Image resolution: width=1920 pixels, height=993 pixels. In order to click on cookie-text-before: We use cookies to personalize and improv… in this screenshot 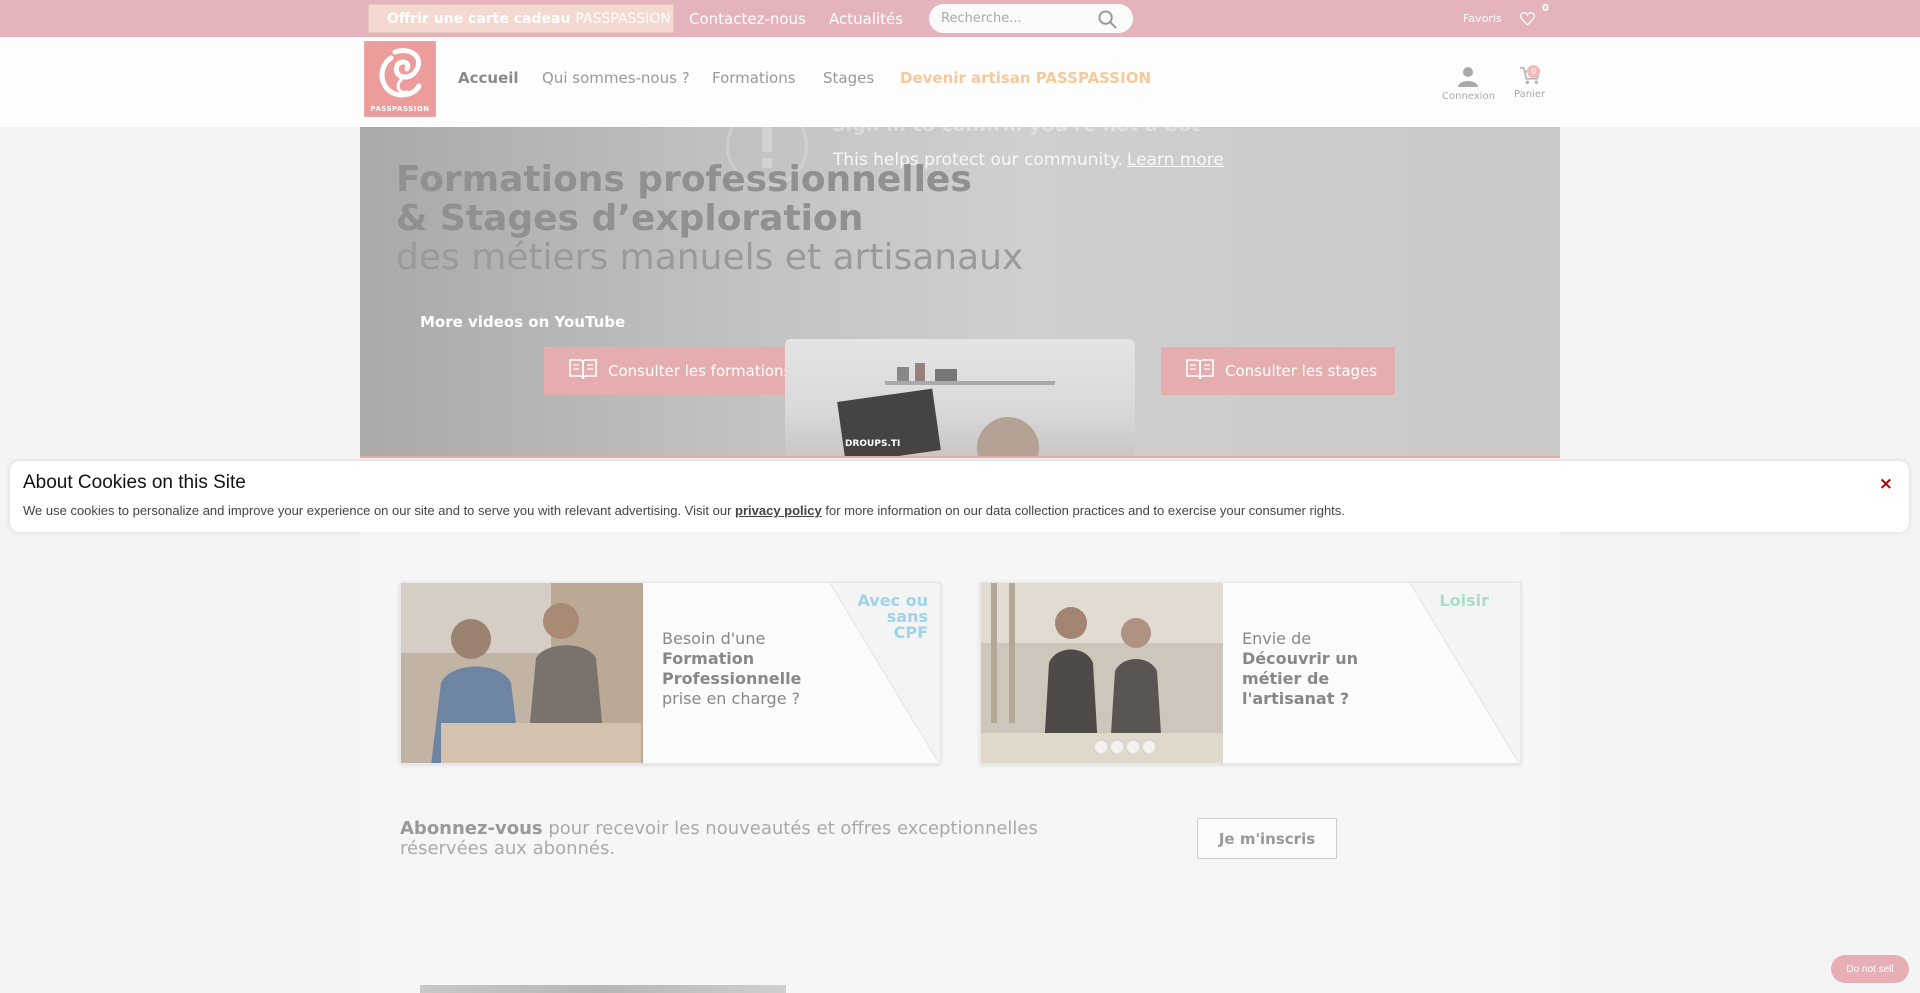, I will do `click(377, 510)`.